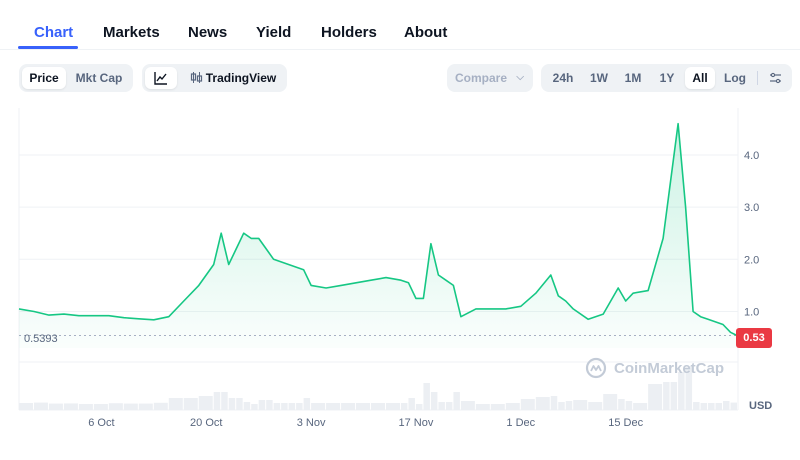 This screenshot has height=460, width=800. What do you see at coordinates (48, 47) in the screenshot?
I see `active-tab-indicator` at bounding box center [48, 47].